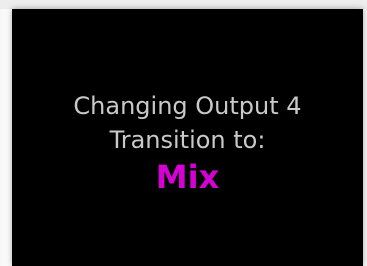 The image size is (367, 266). Describe the element at coordinates (187, 177) in the screenshot. I see `transition-value: Mix` at that location.